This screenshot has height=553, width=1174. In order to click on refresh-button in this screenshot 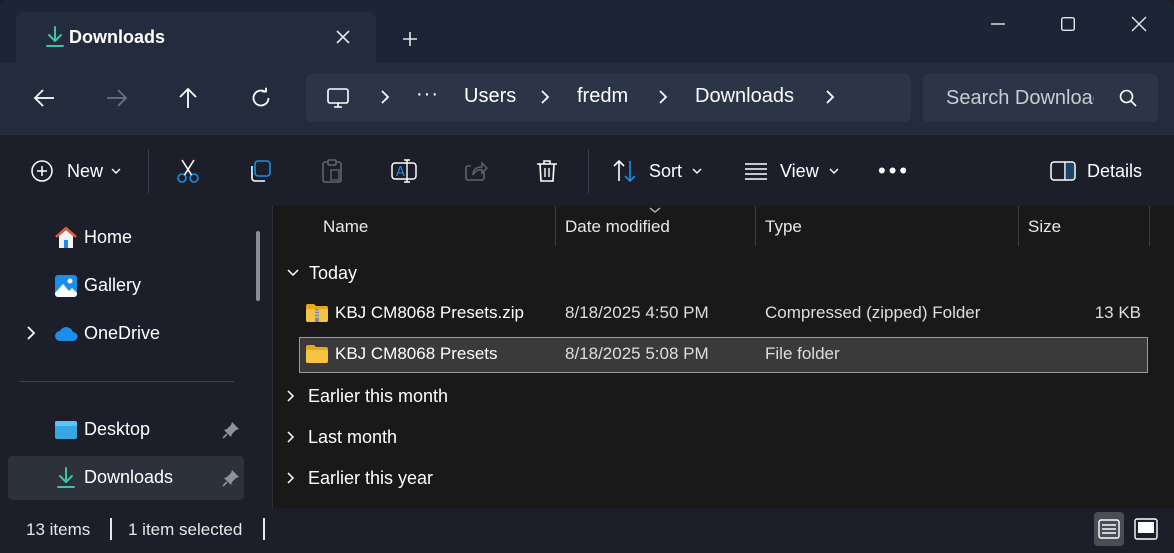, I will do `click(261, 98)`.